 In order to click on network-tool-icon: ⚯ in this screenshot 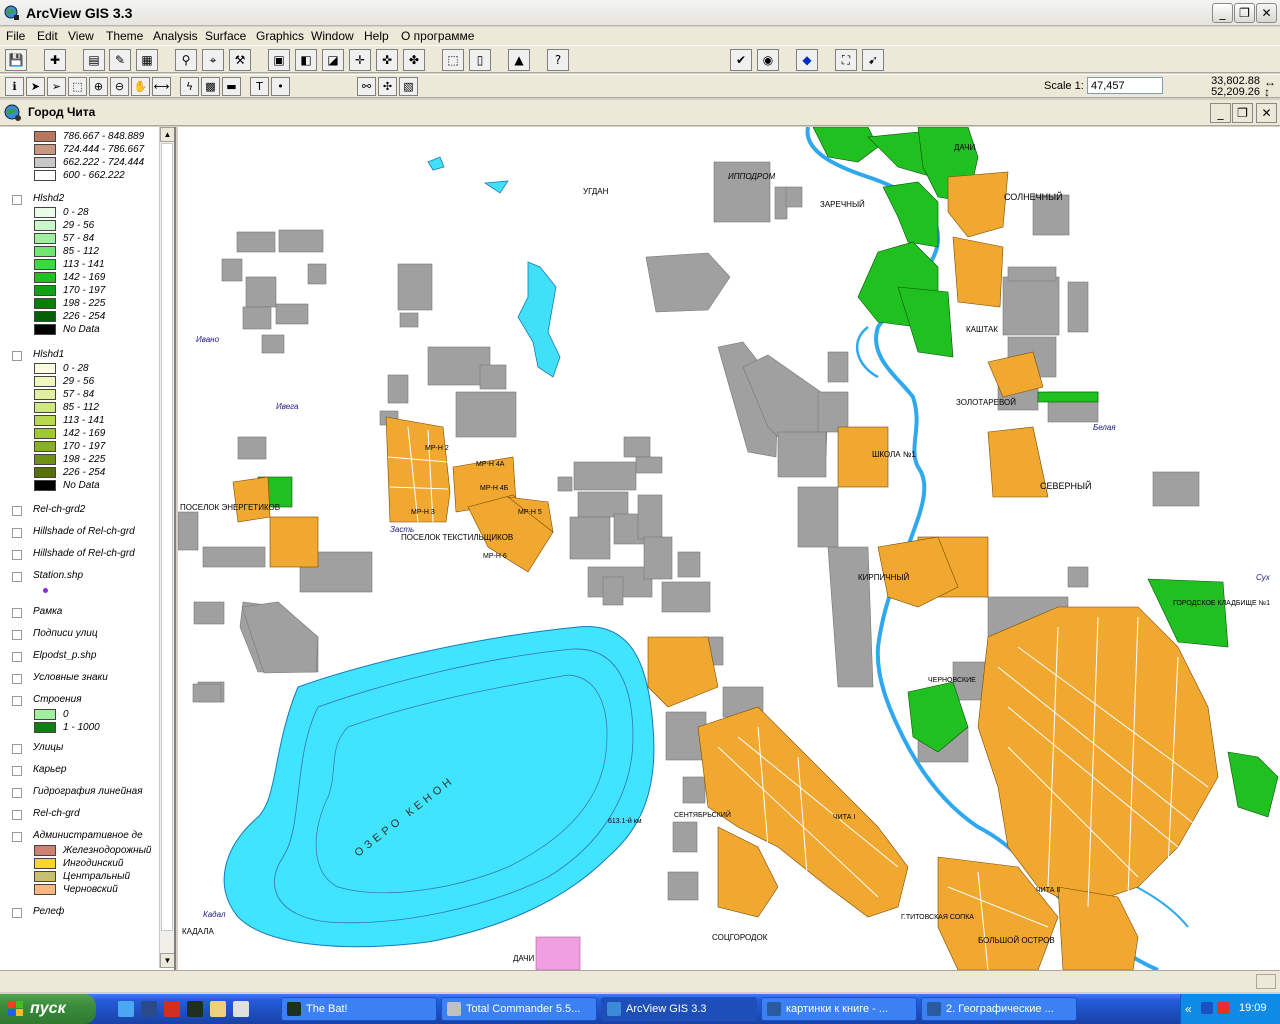, I will do `click(366, 86)`.